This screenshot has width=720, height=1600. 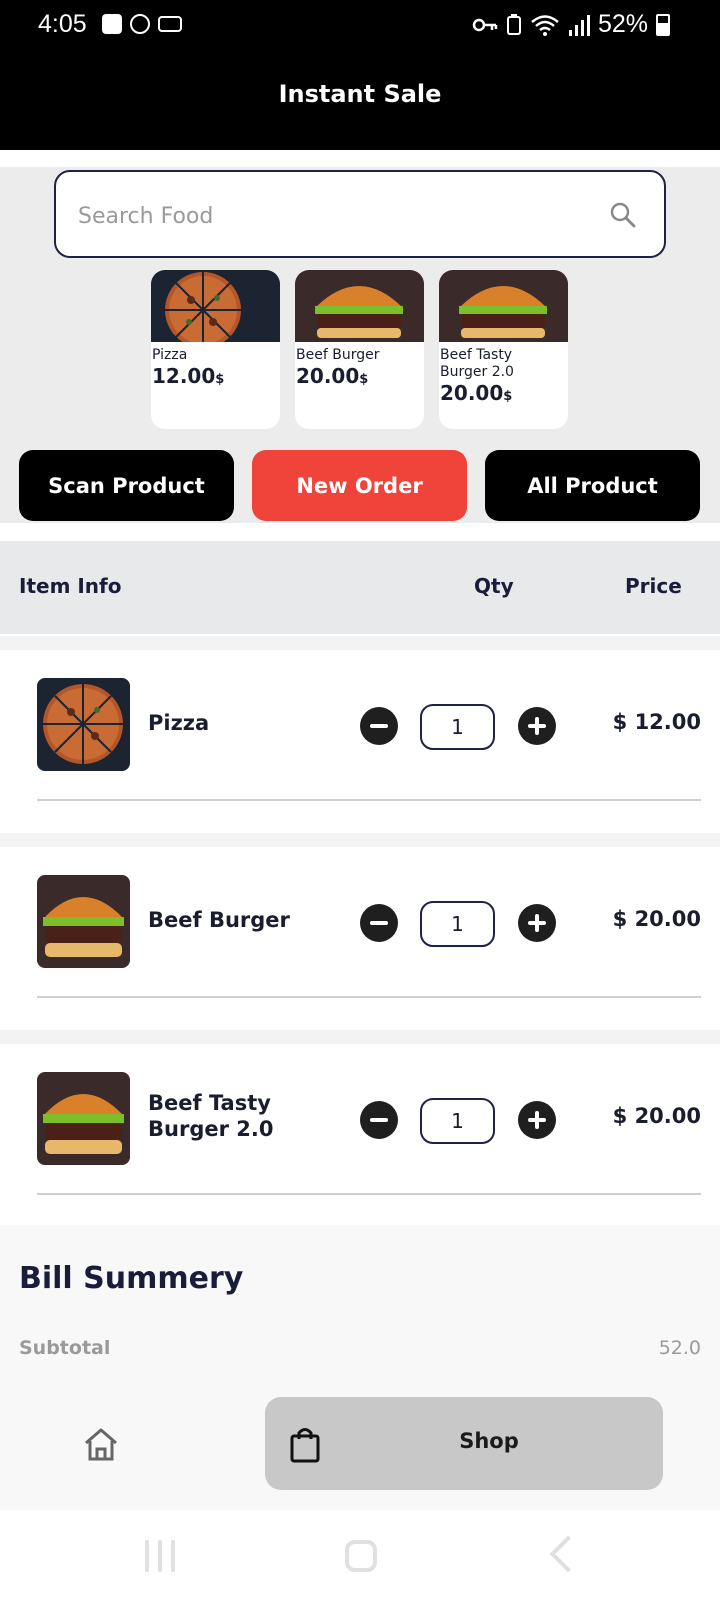 What do you see at coordinates (489, 1441) in the screenshot?
I see `shop-tab-label: Shop` at bounding box center [489, 1441].